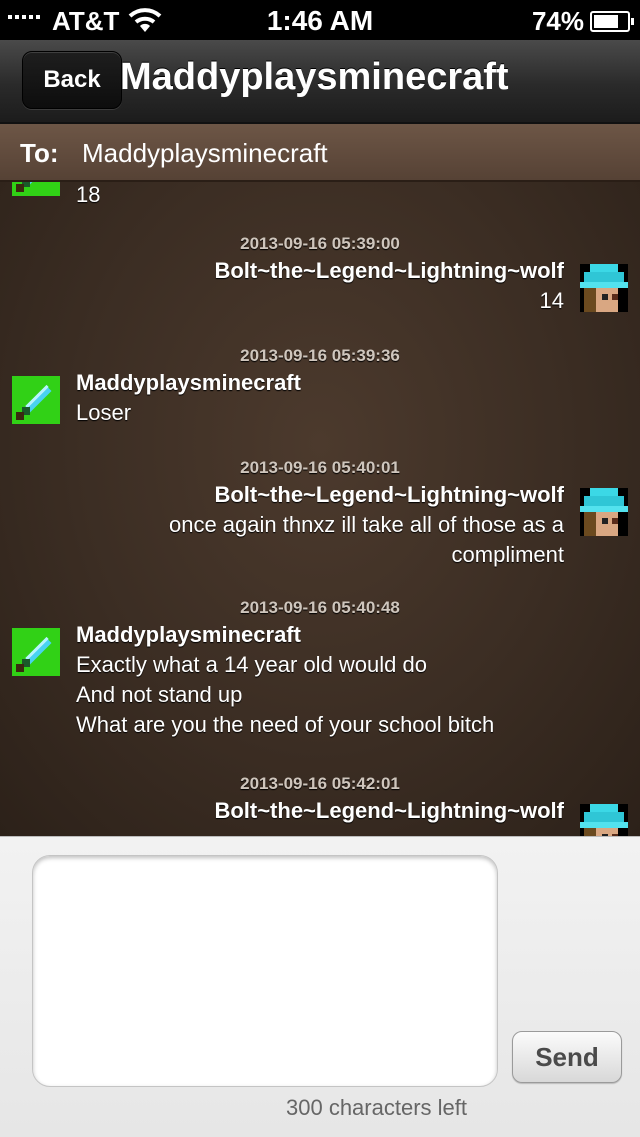 Image resolution: width=640 pixels, height=1137 pixels. I want to click on message-item: Bolt~the~Legend~Lightning~wolf 14, so click(389, 287).